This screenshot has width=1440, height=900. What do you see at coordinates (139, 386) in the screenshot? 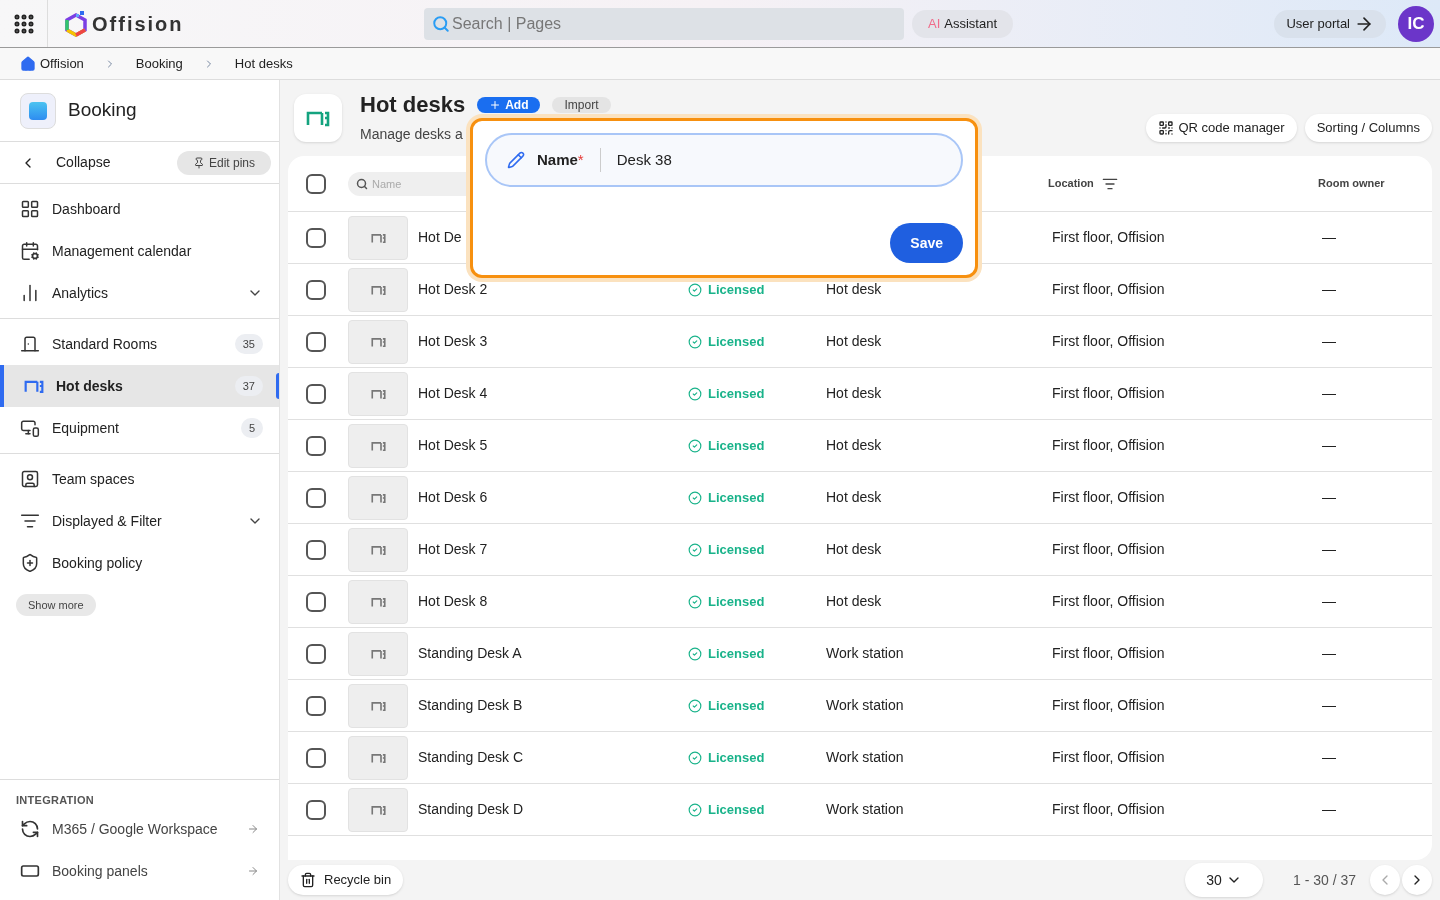
I see `sidebar-item: Hot desks 37` at bounding box center [139, 386].